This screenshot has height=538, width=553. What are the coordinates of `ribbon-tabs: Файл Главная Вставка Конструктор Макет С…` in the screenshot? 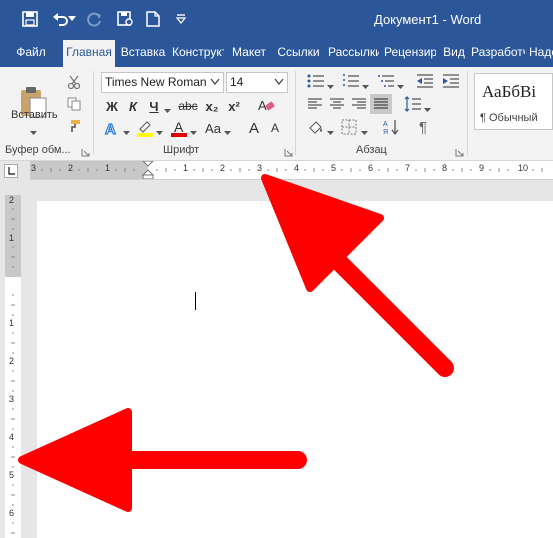 It's located at (276, 53).